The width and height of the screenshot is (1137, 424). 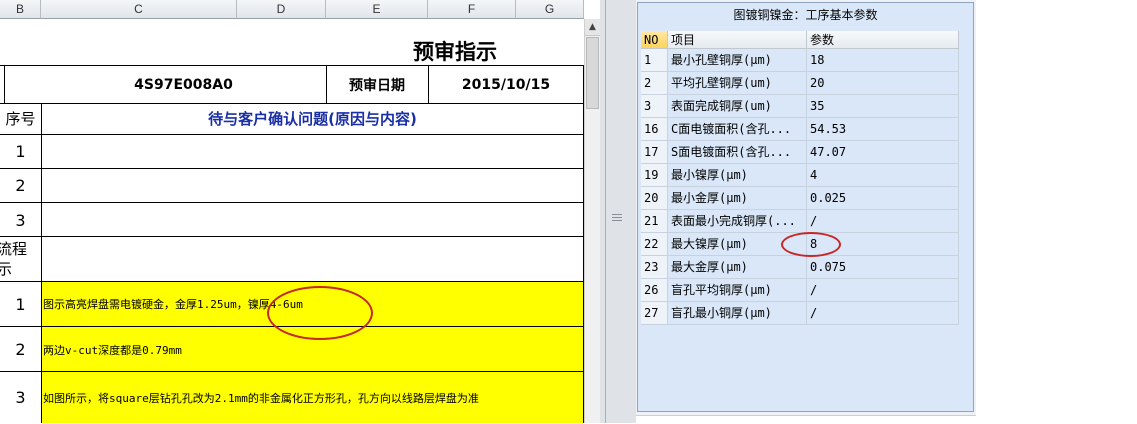 What do you see at coordinates (20, 220) in the screenshot?
I see `issue-row-number: 3` at bounding box center [20, 220].